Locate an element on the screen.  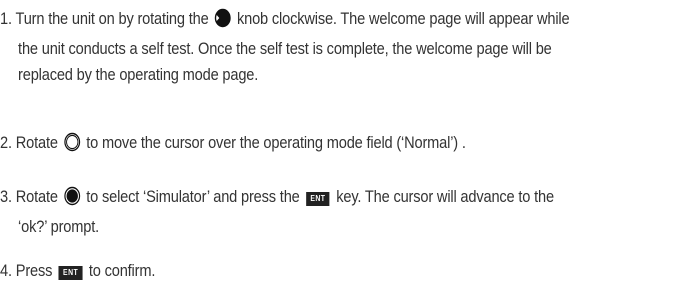
step-3-line-2: ‘ok?’ prompt. is located at coordinates (58, 226).